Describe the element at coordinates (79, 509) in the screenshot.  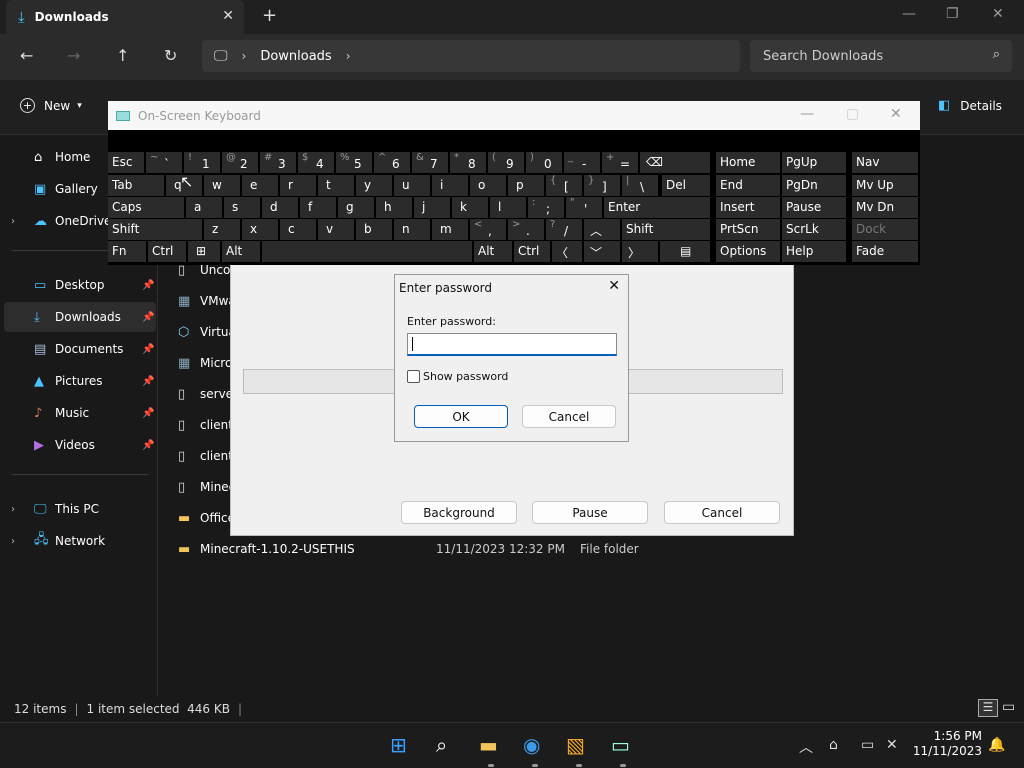
I see `sidebar-item-this-pc: › 🖵 This PC` at that location.